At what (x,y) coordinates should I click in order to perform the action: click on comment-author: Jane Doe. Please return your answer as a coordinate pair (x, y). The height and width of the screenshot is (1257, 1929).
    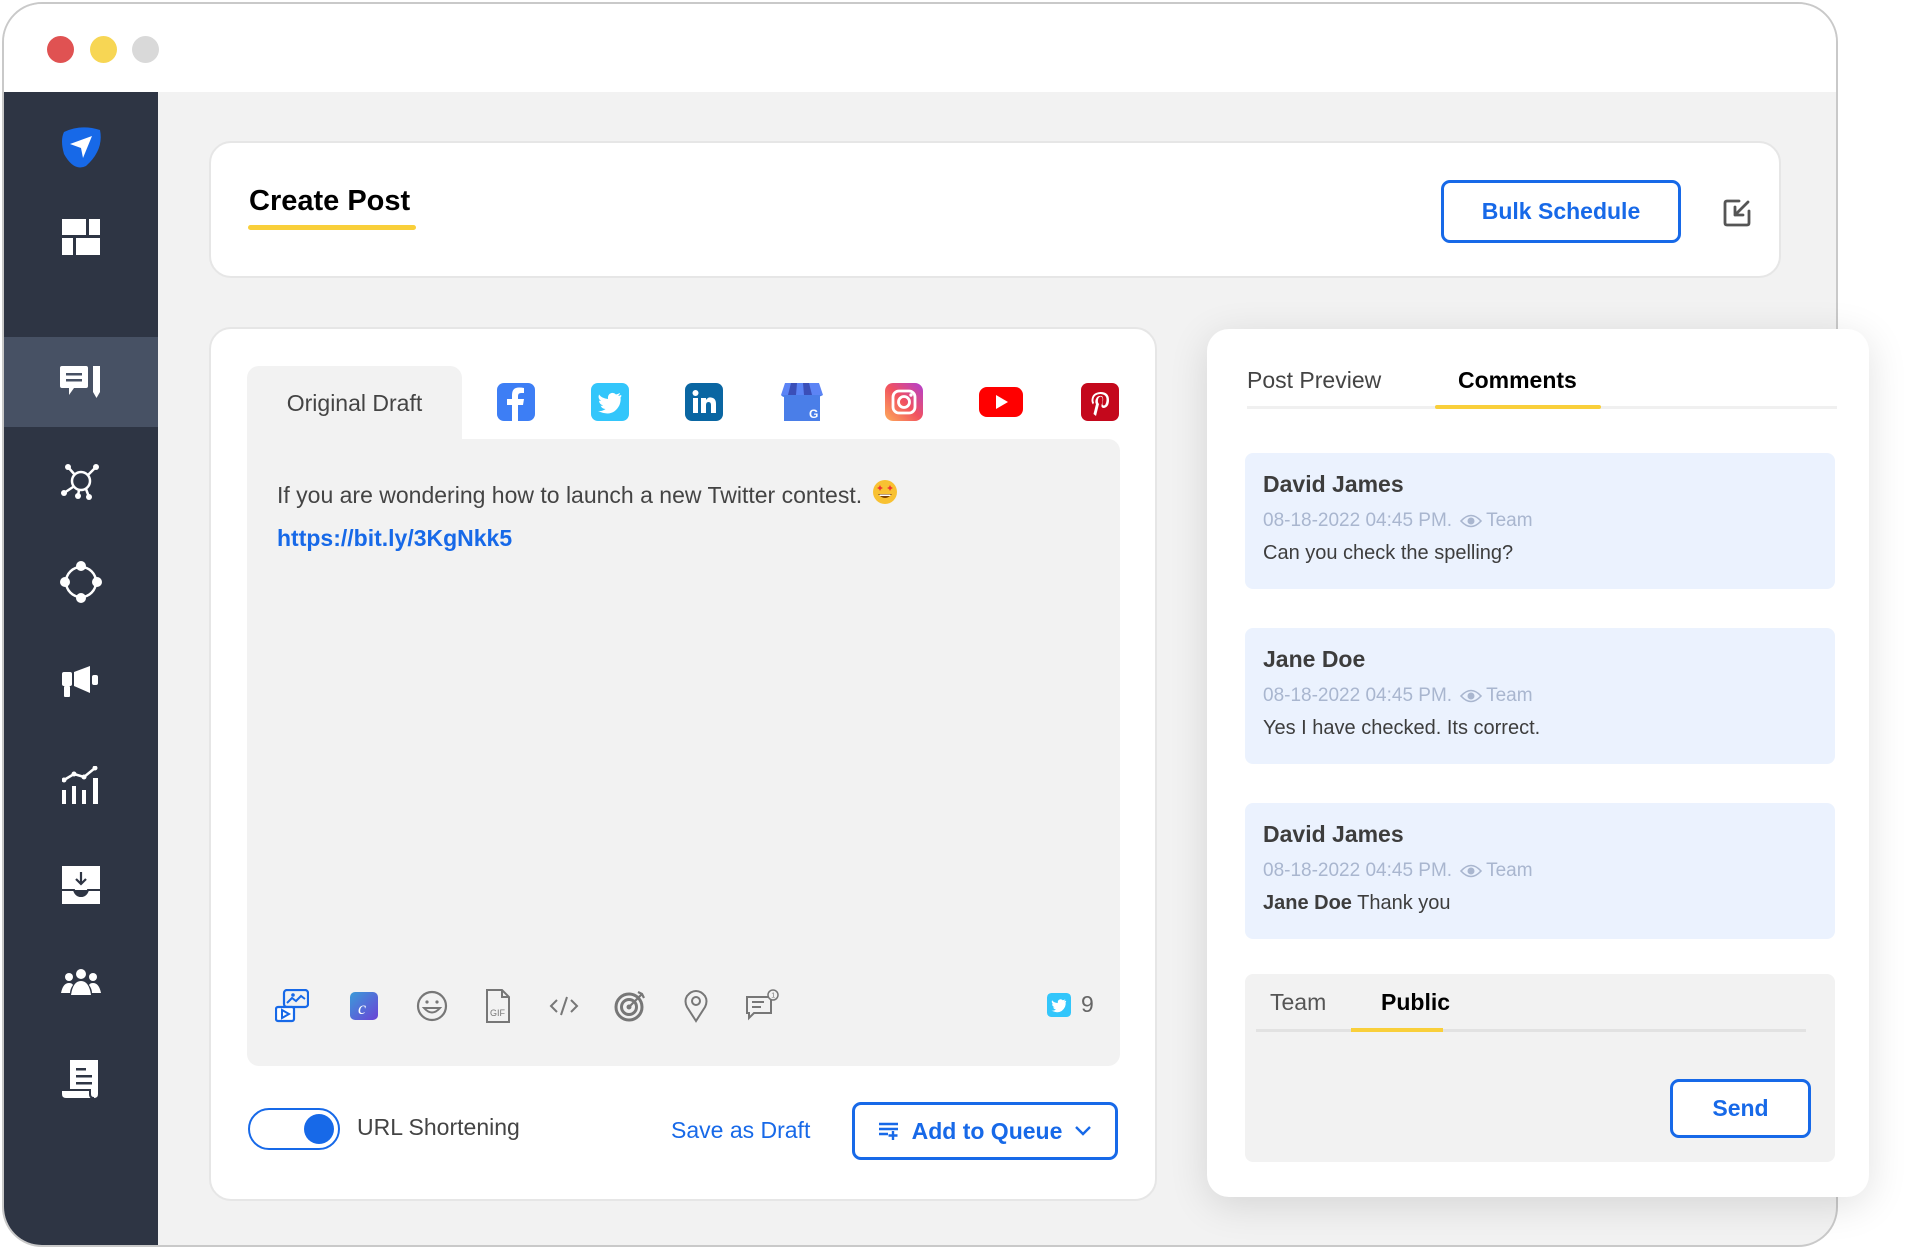
    Looking at the image, I should click on (1314, 659).